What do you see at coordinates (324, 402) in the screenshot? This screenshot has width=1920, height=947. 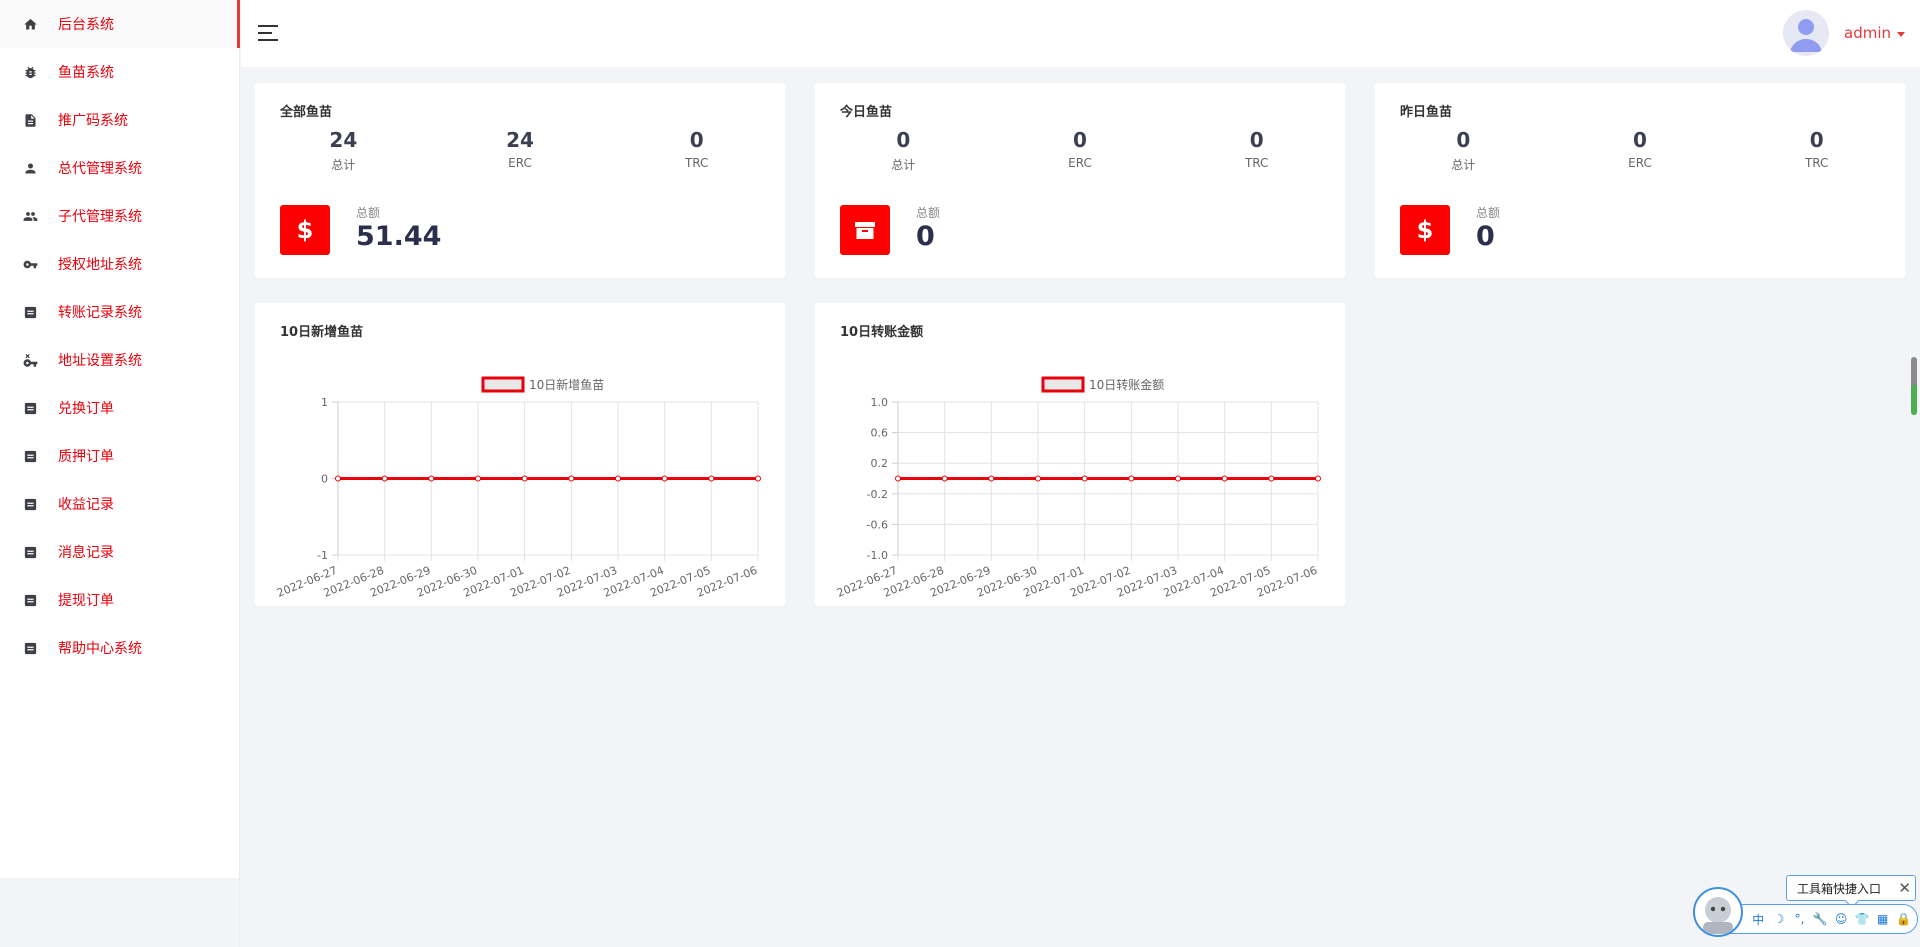 I see `y-tick-label: 1` at bounding box center [324, 402].